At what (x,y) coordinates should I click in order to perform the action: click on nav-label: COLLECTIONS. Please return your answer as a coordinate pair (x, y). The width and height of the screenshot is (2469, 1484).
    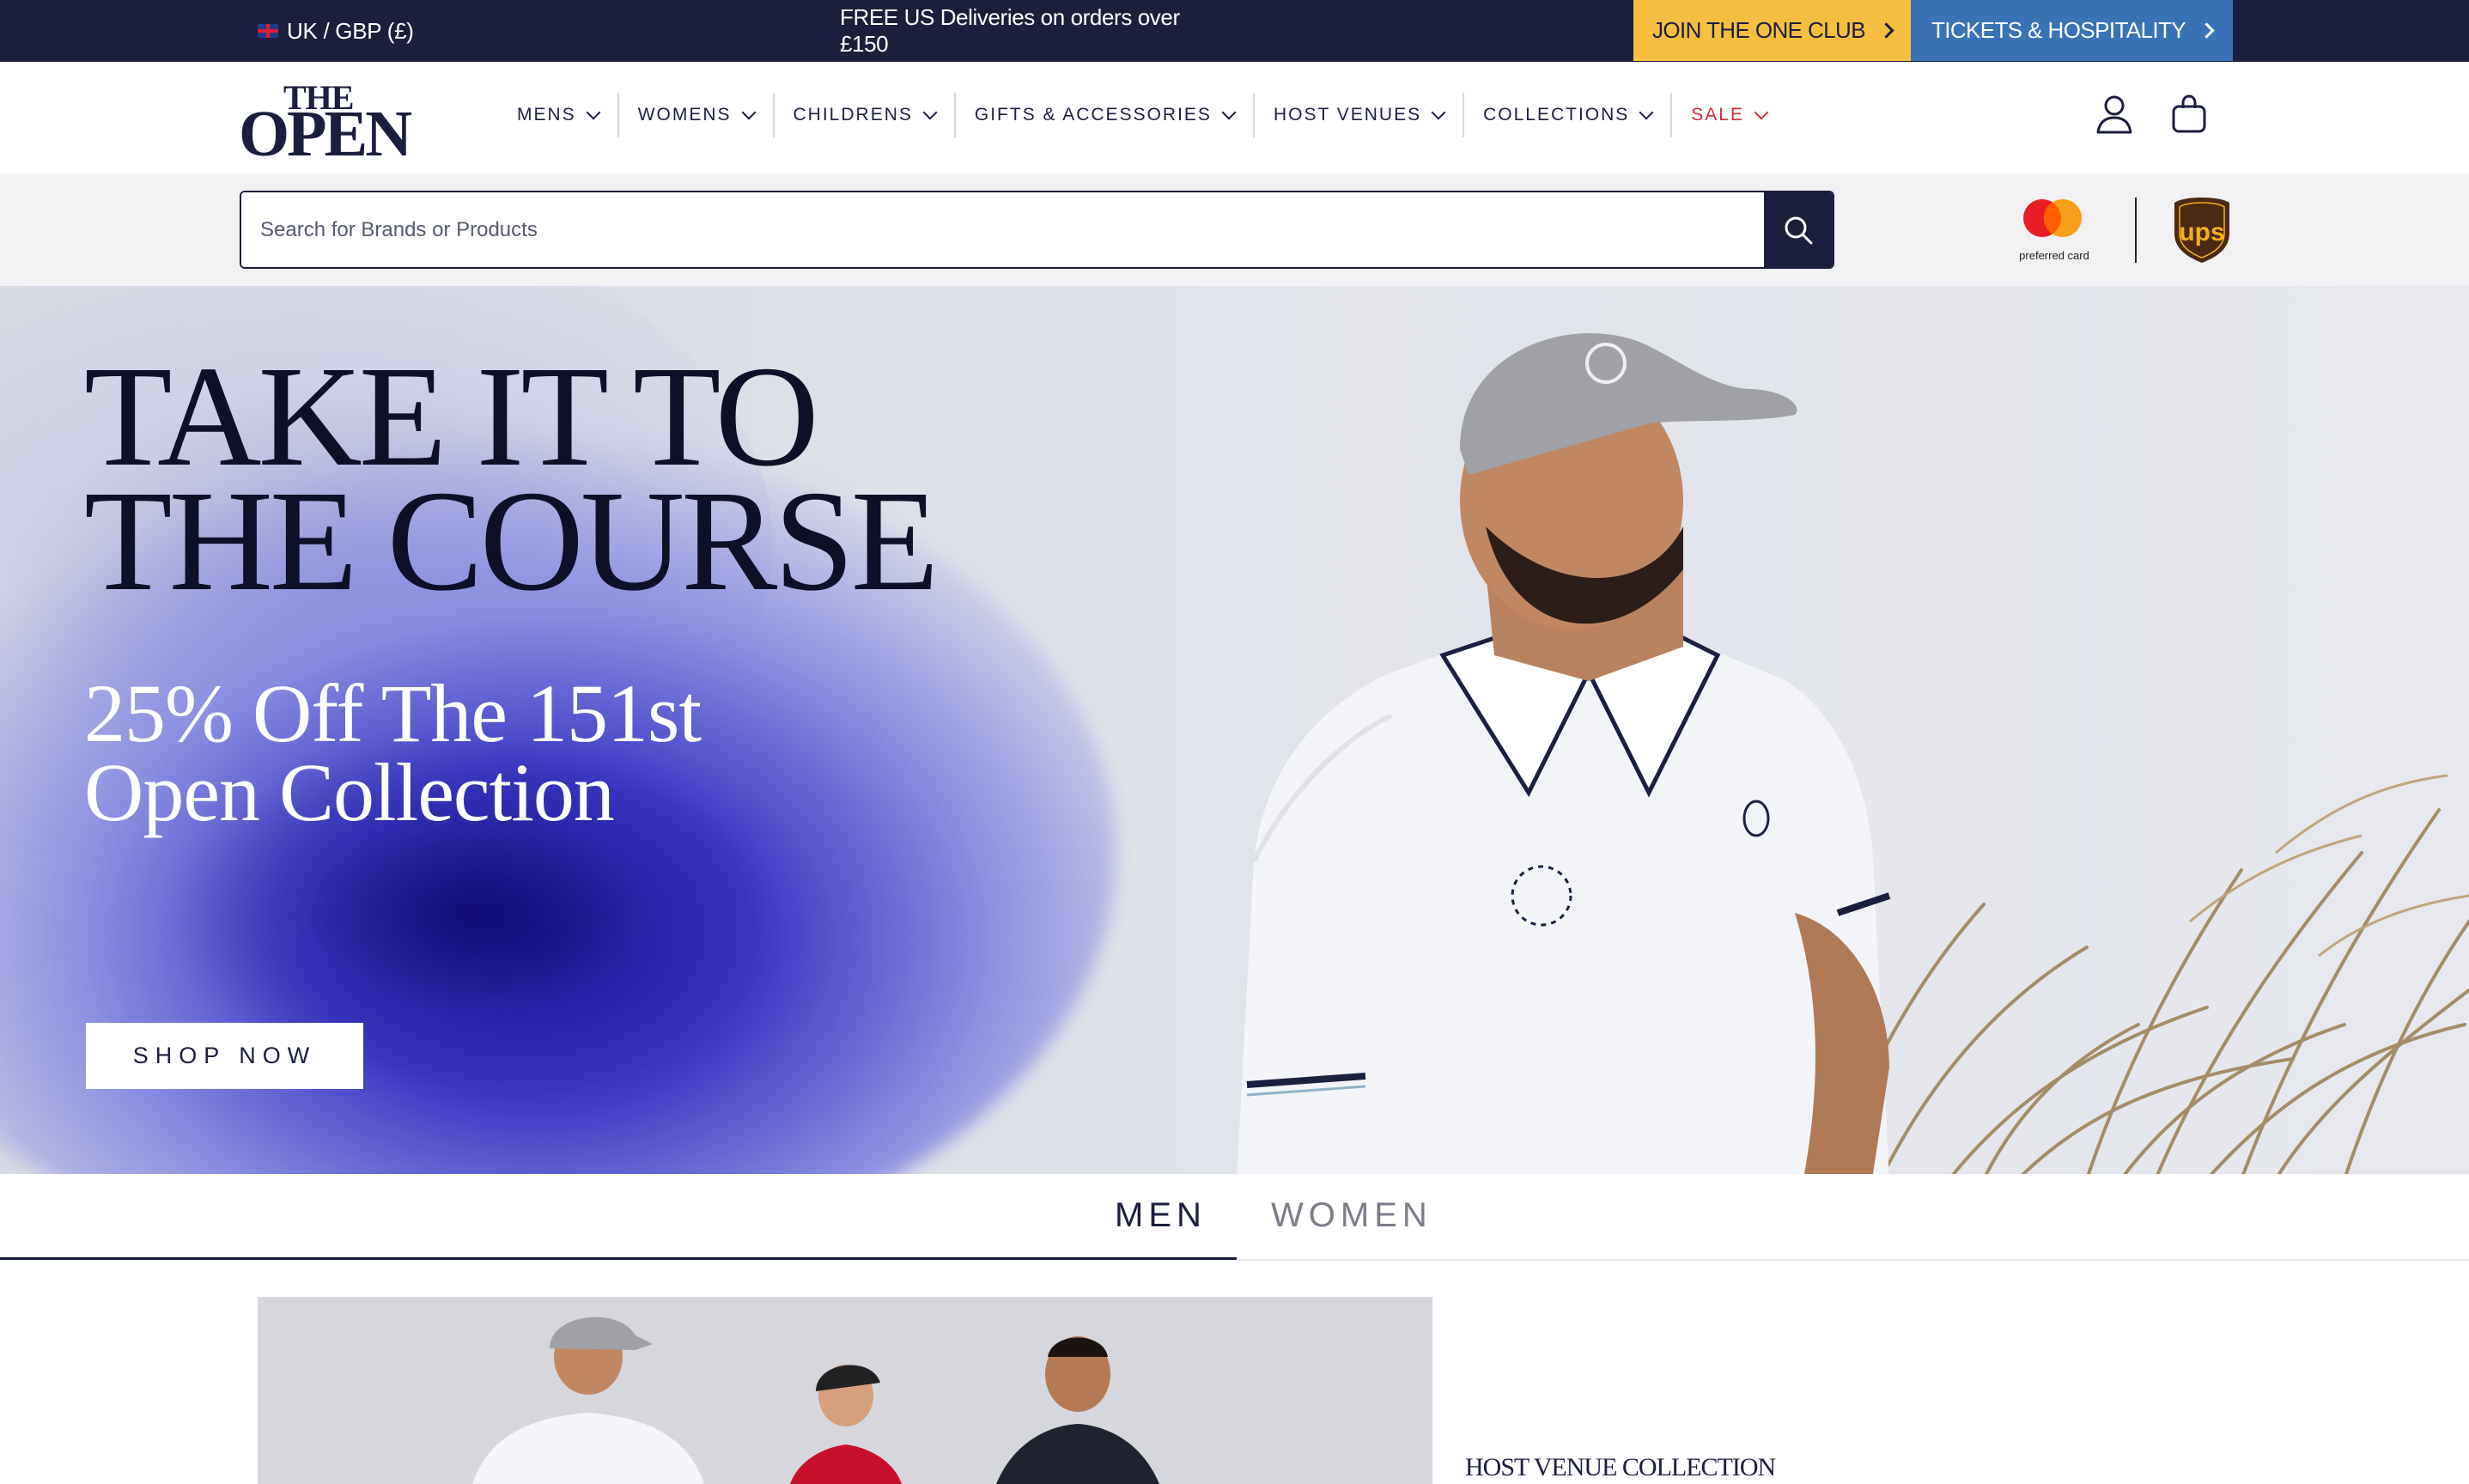
    Looking at the image, I should click on (1556, 115).